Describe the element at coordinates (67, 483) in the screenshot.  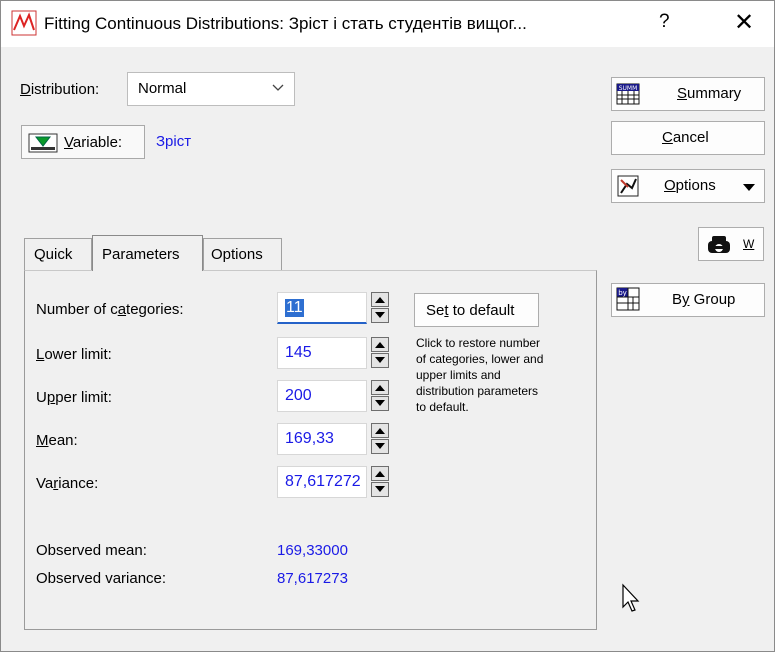
I see `variance-label: Variance:` at that location.